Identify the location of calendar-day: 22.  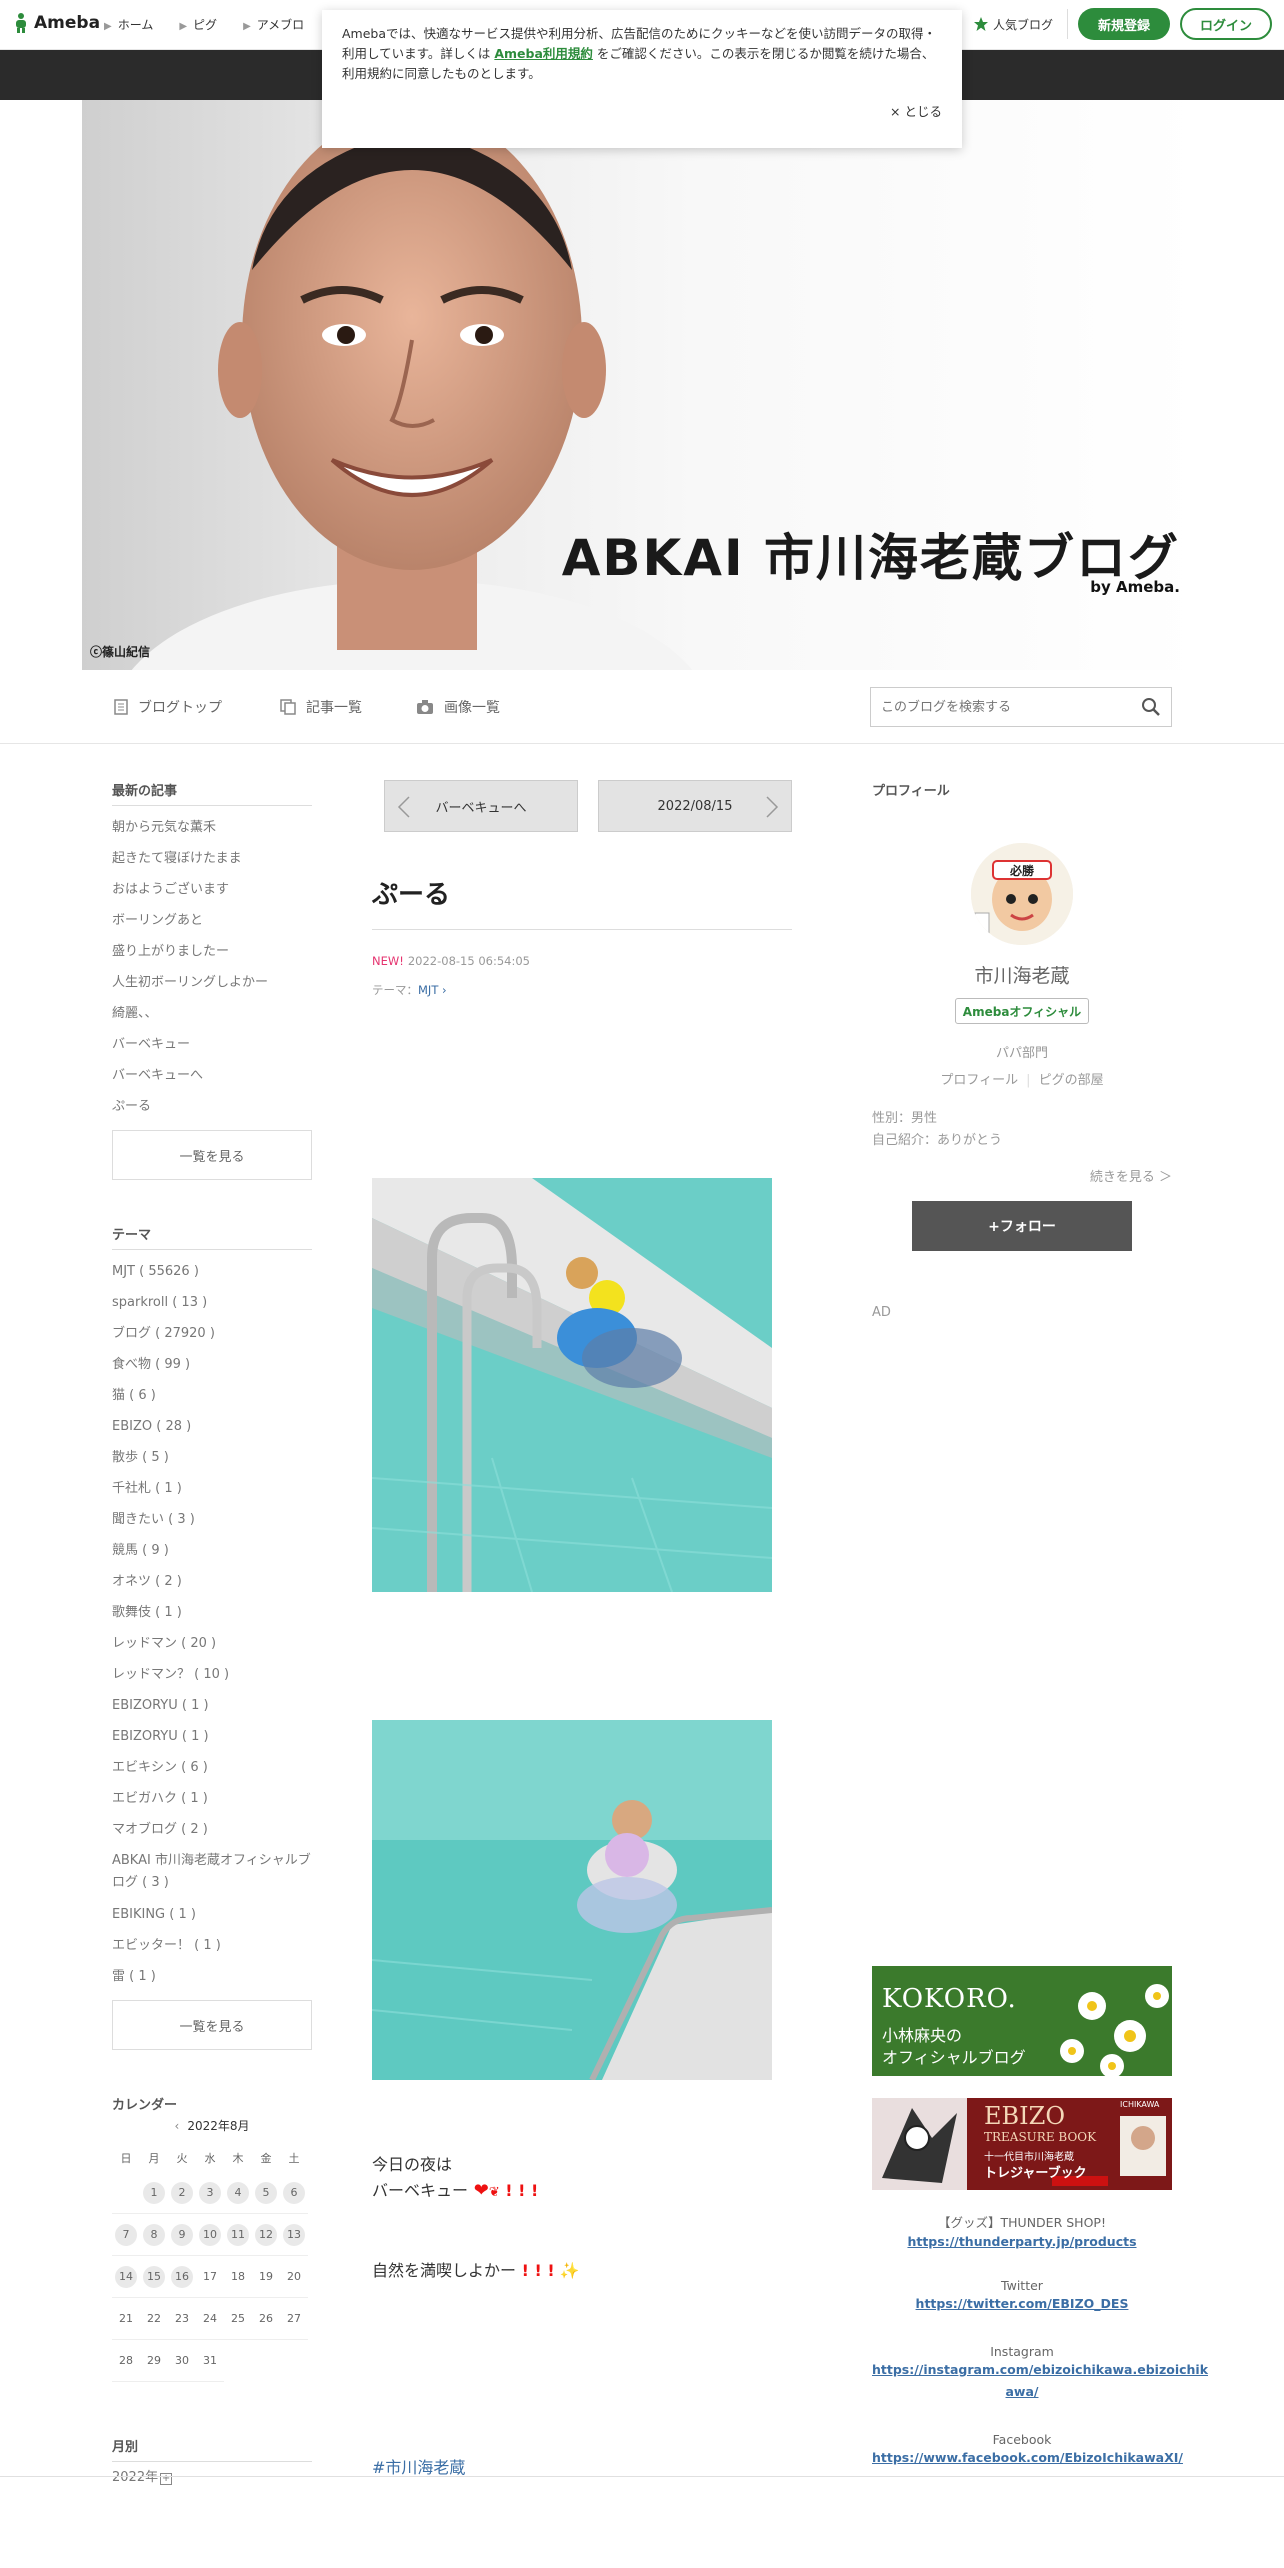
(154, 2319).